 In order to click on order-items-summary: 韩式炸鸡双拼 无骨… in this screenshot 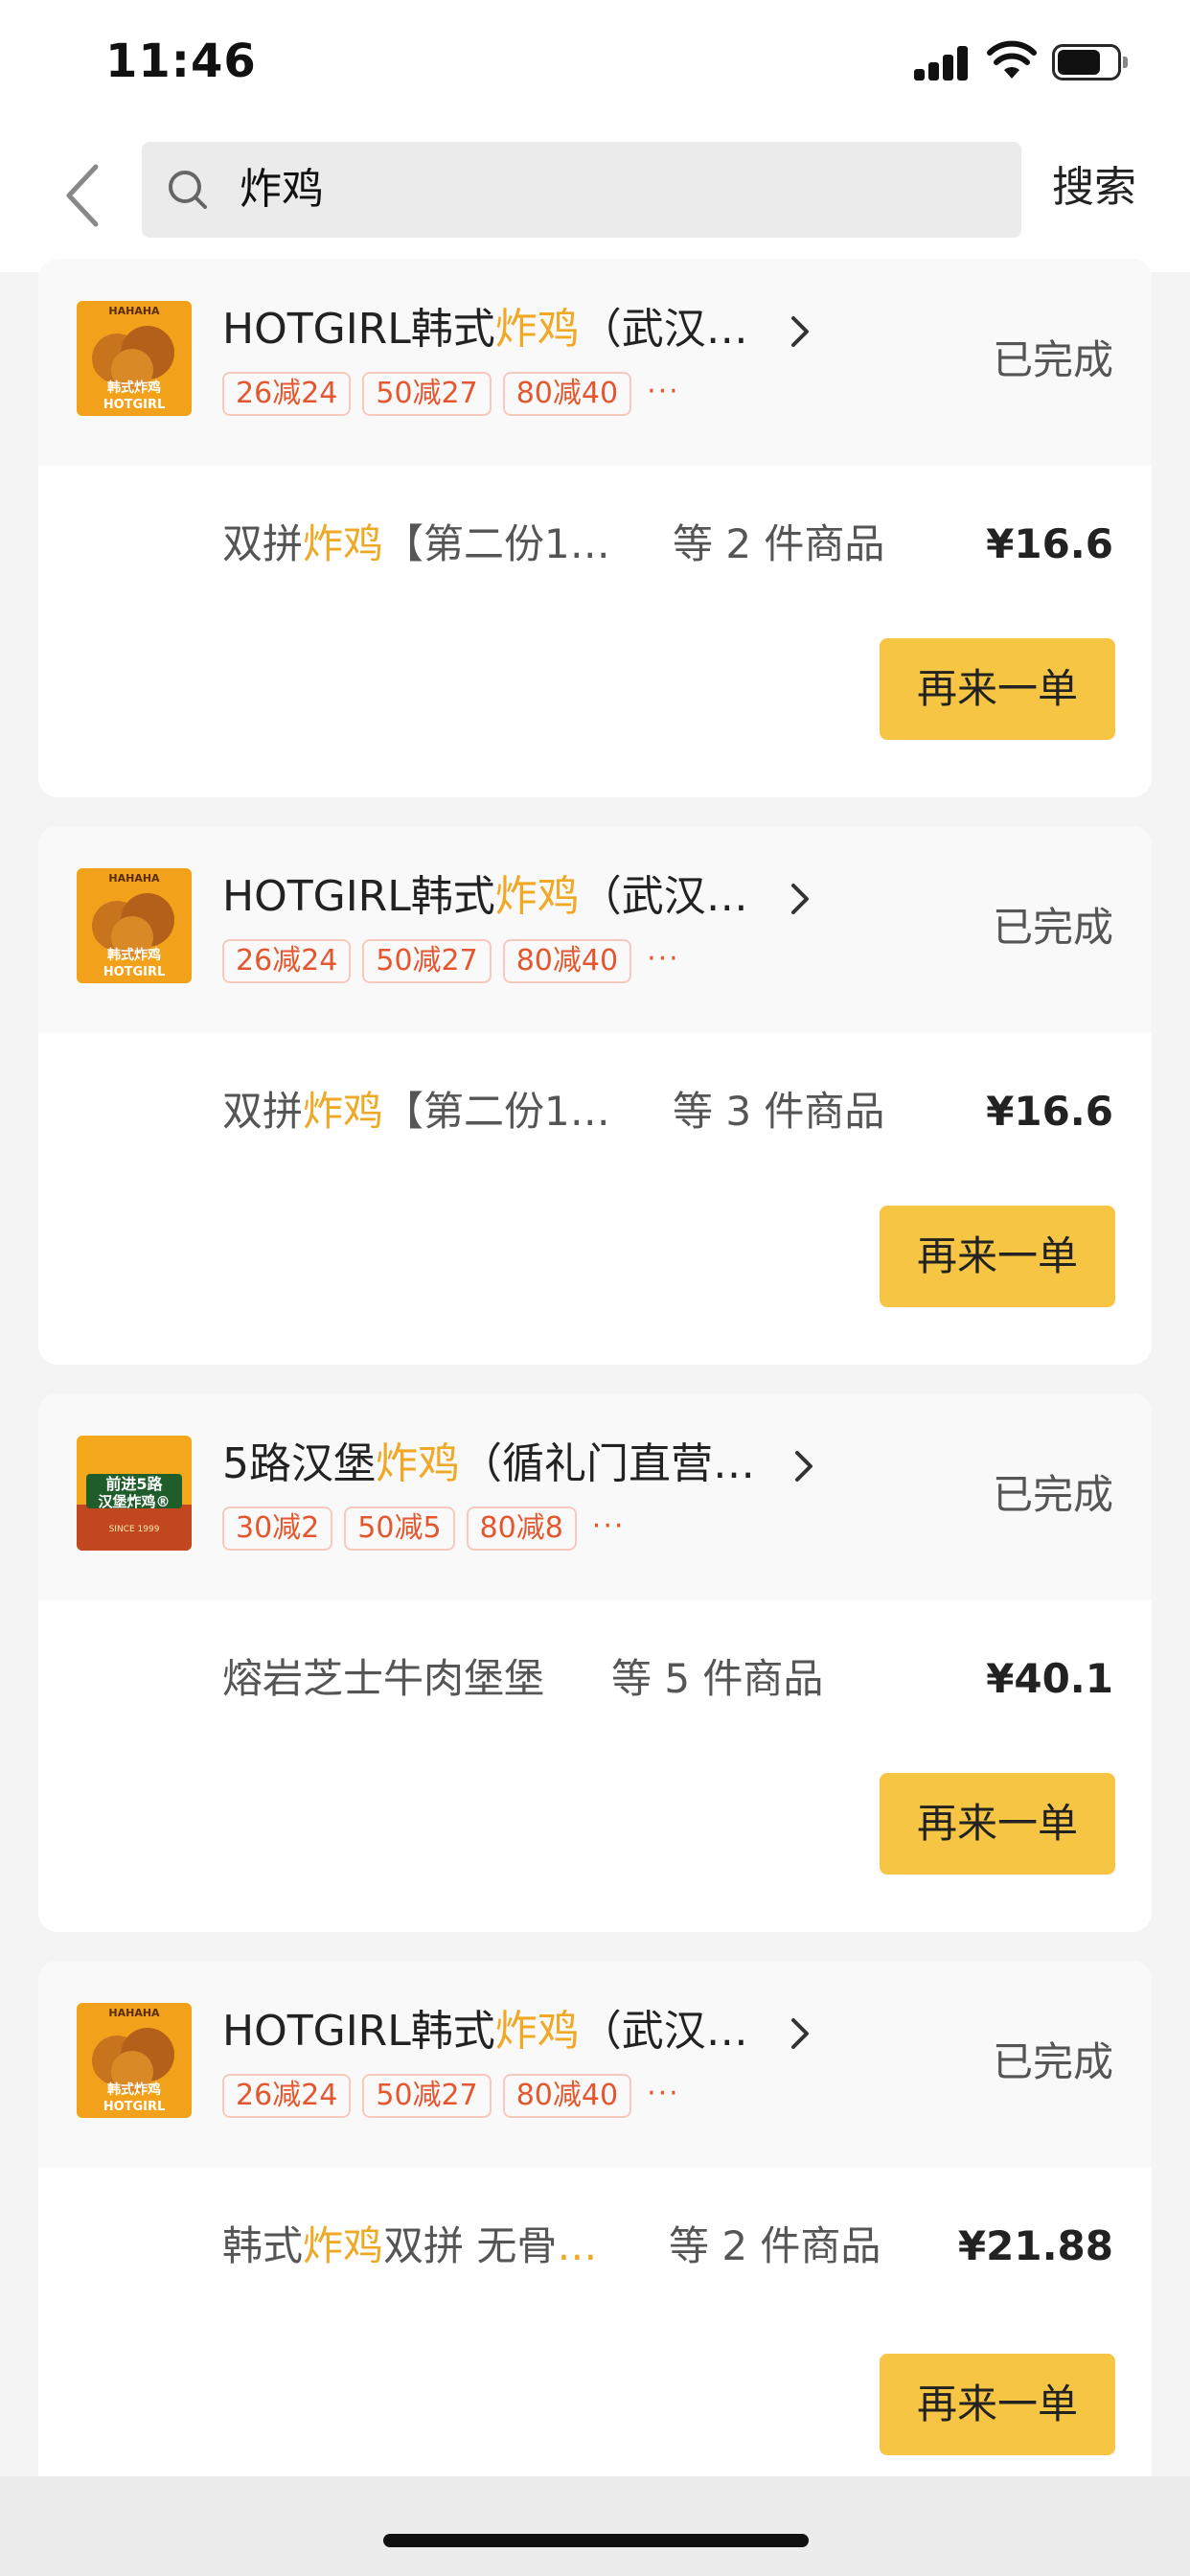, I will do `click(410, 2245)`.